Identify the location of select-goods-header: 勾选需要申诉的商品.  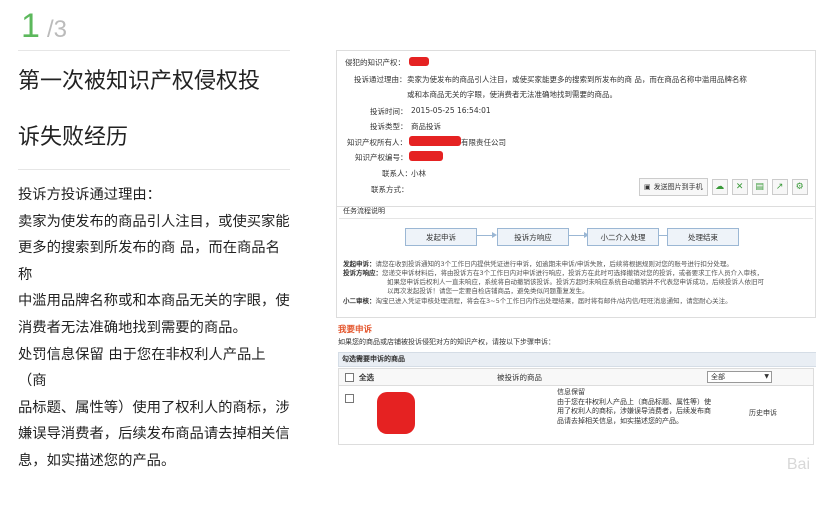
(577, 359).